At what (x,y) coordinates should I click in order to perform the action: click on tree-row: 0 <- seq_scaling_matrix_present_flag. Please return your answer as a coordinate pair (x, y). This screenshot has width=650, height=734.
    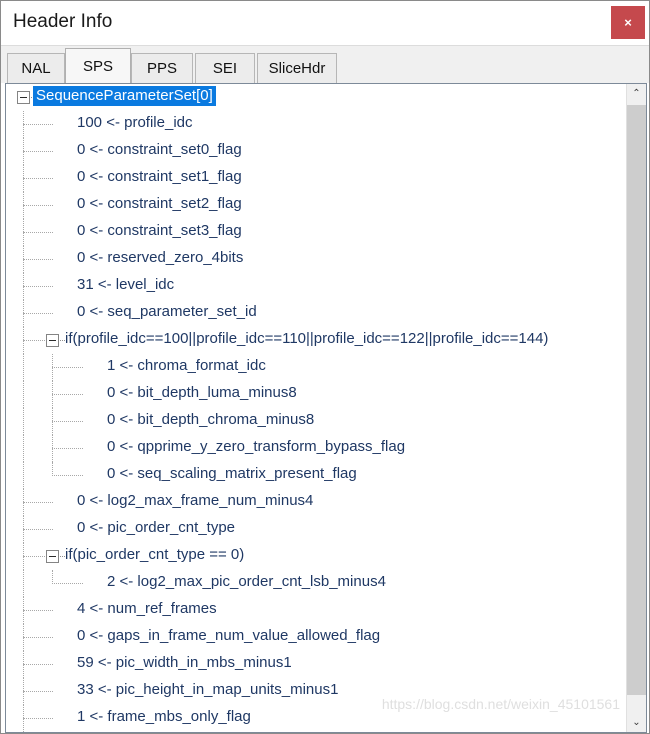
    Looking at the image, I should click on (316, 475).